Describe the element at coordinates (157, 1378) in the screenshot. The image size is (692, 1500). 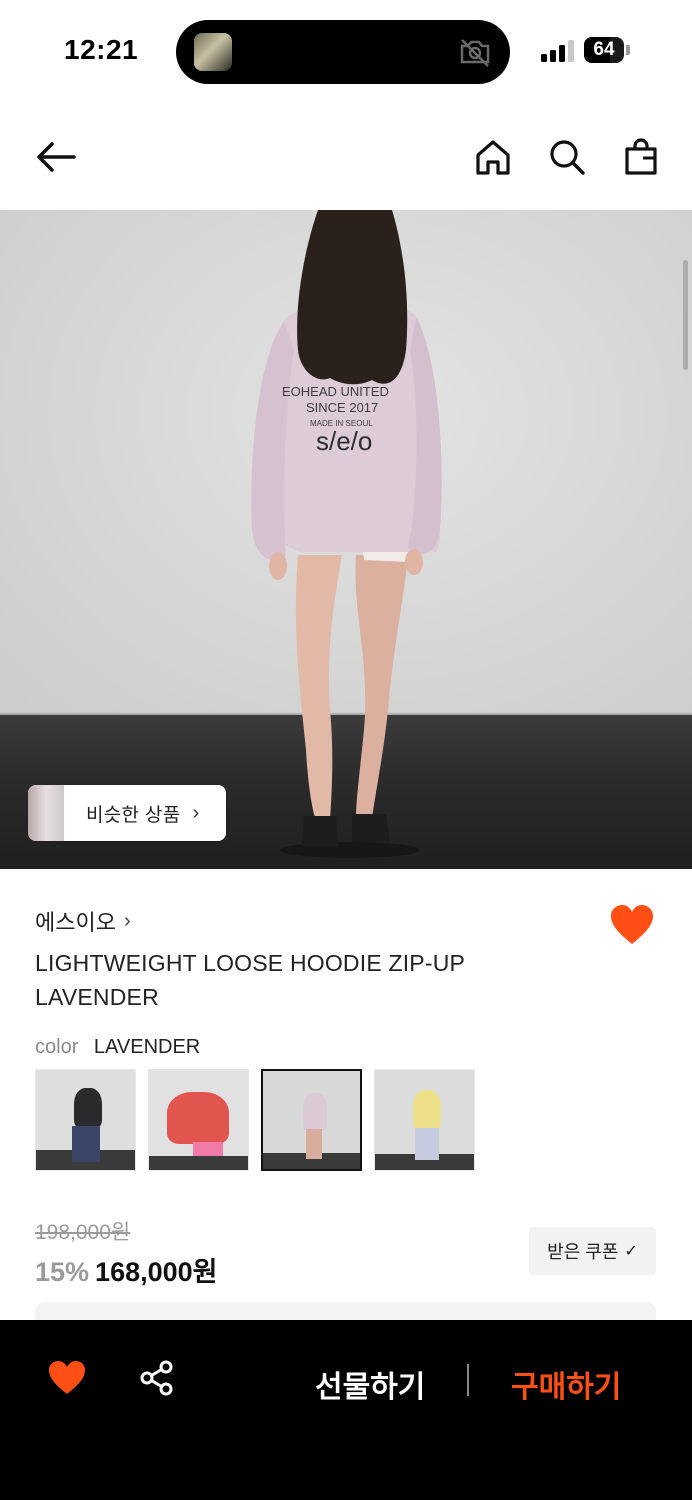
I see `share-icon` at that location.